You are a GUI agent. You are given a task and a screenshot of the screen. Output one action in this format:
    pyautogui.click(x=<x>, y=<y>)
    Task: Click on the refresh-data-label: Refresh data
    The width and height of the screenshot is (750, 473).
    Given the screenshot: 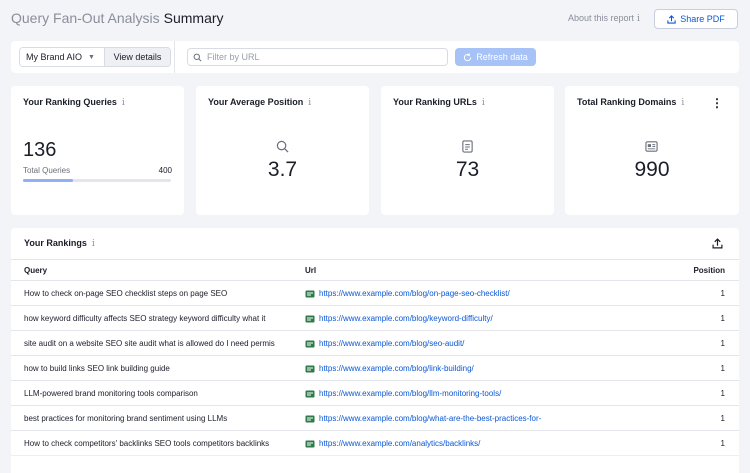 What is the action you would take?
    pyautogui.click(x=502, y=57)
    